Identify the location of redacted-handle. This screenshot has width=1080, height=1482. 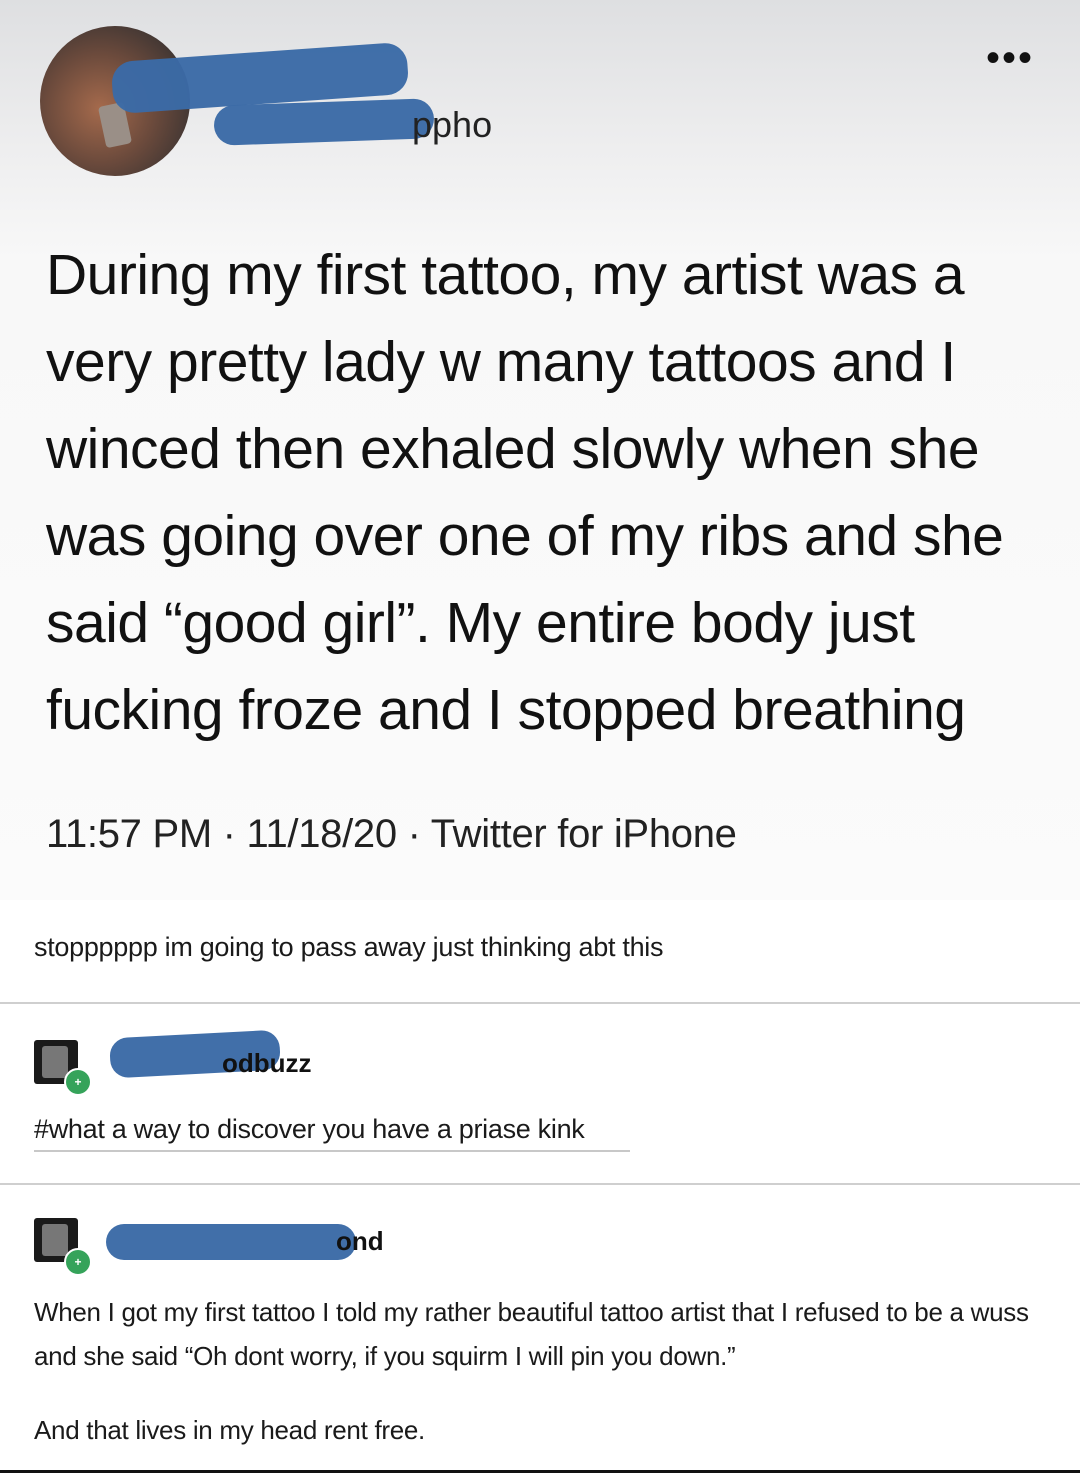
(324, 122).